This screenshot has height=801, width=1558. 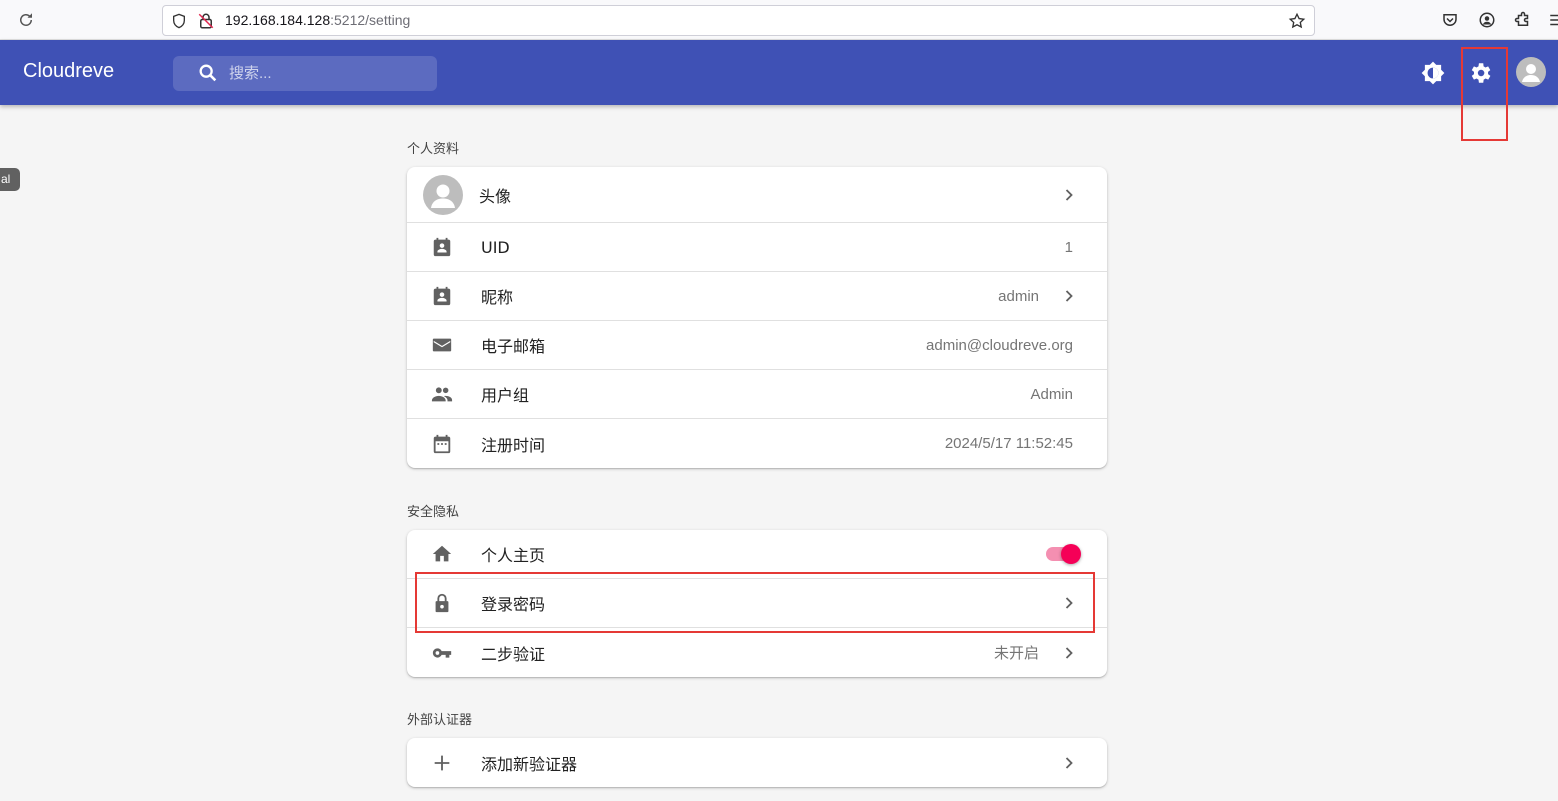 What do you see at coordinates (433, 149) in the screenshot?
I see `section-title-profile: 个人资料` at bounding box center [433, 149].